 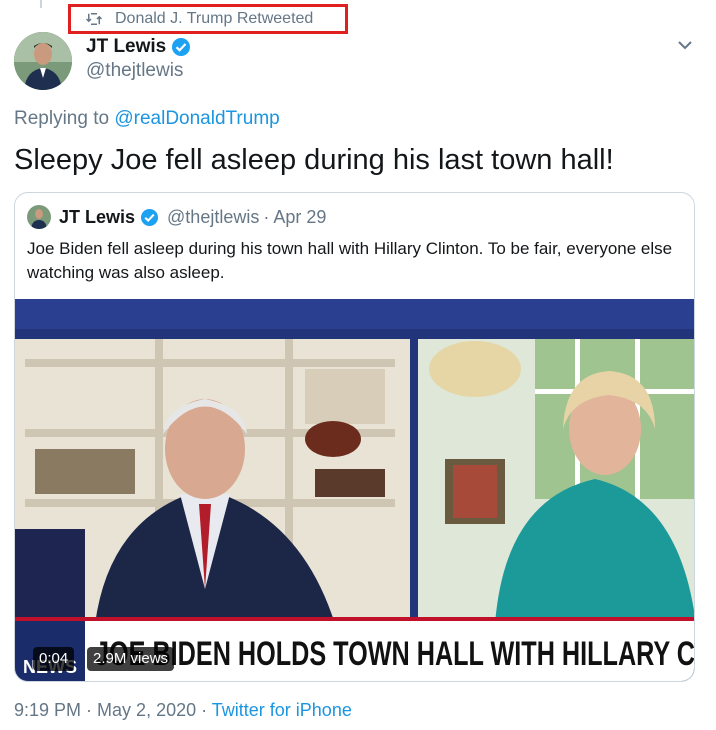 I want to click on quoted-avatar, so click(x=39, y=217).